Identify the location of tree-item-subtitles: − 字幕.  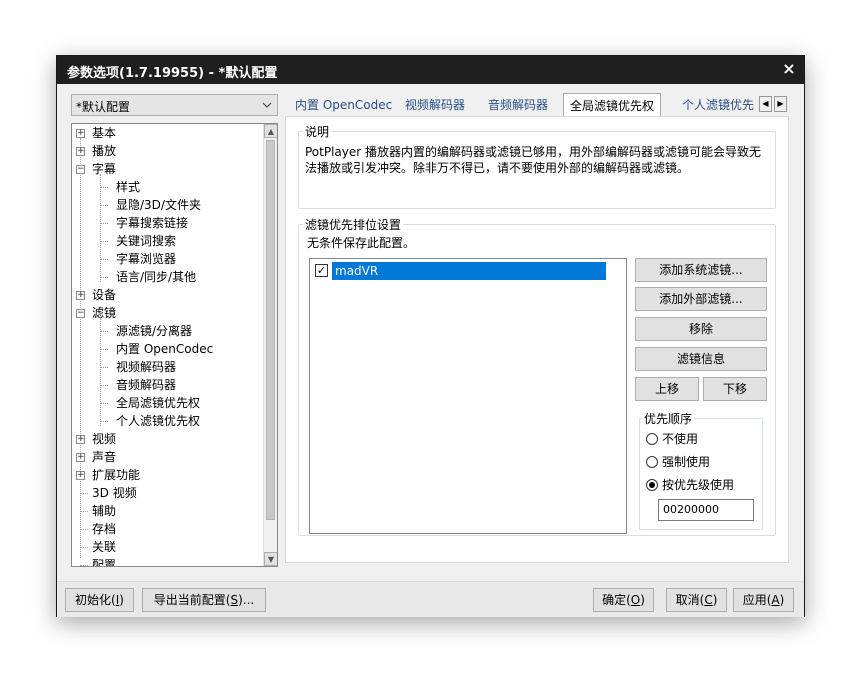
(96, 169).